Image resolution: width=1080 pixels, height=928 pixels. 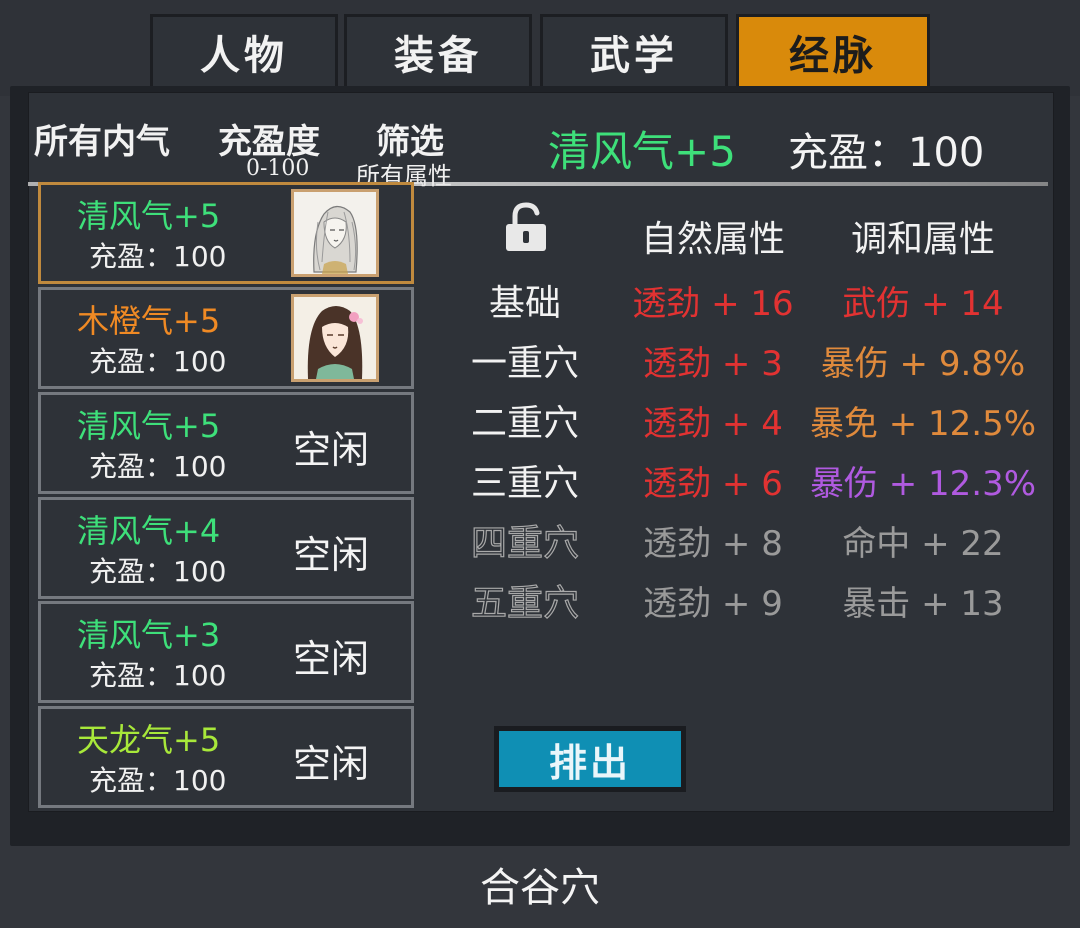 What do you see at coordinates (226, 233) in the screenshot?
I see `qi-card: 清风气+5 充盈：100` at bounding box center [226, 233].